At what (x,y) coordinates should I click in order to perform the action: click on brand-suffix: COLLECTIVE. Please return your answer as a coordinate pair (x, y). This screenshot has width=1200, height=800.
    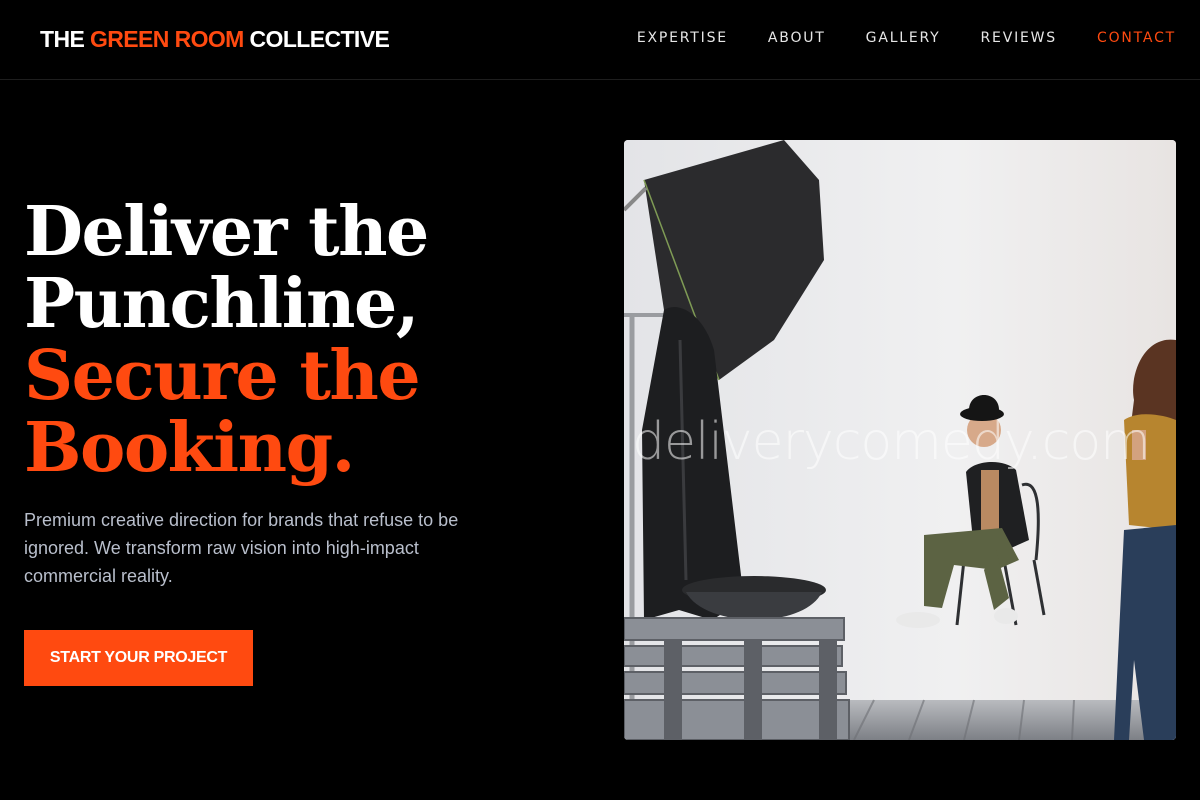
    Looking at the image, I should click on (319, 39).